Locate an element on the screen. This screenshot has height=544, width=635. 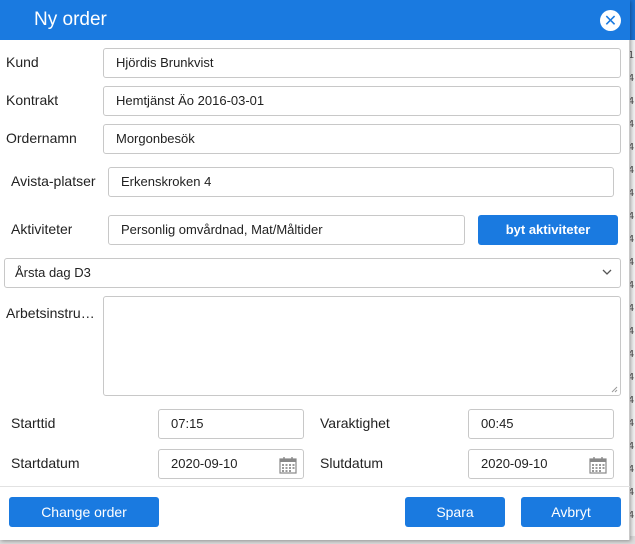
order-name-value: Morgonbesök is located at coordinates (155, 138).